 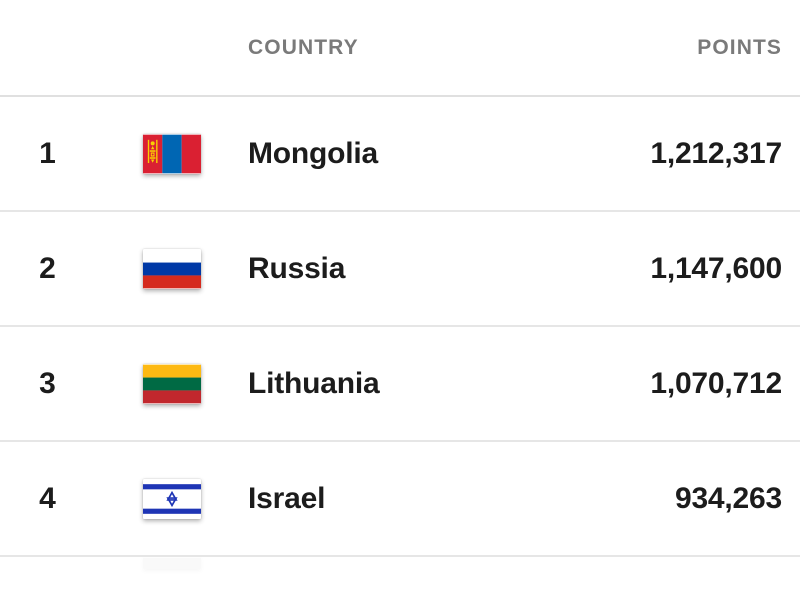 I want to click on rank-number: 2, so click(x=47, y=268).